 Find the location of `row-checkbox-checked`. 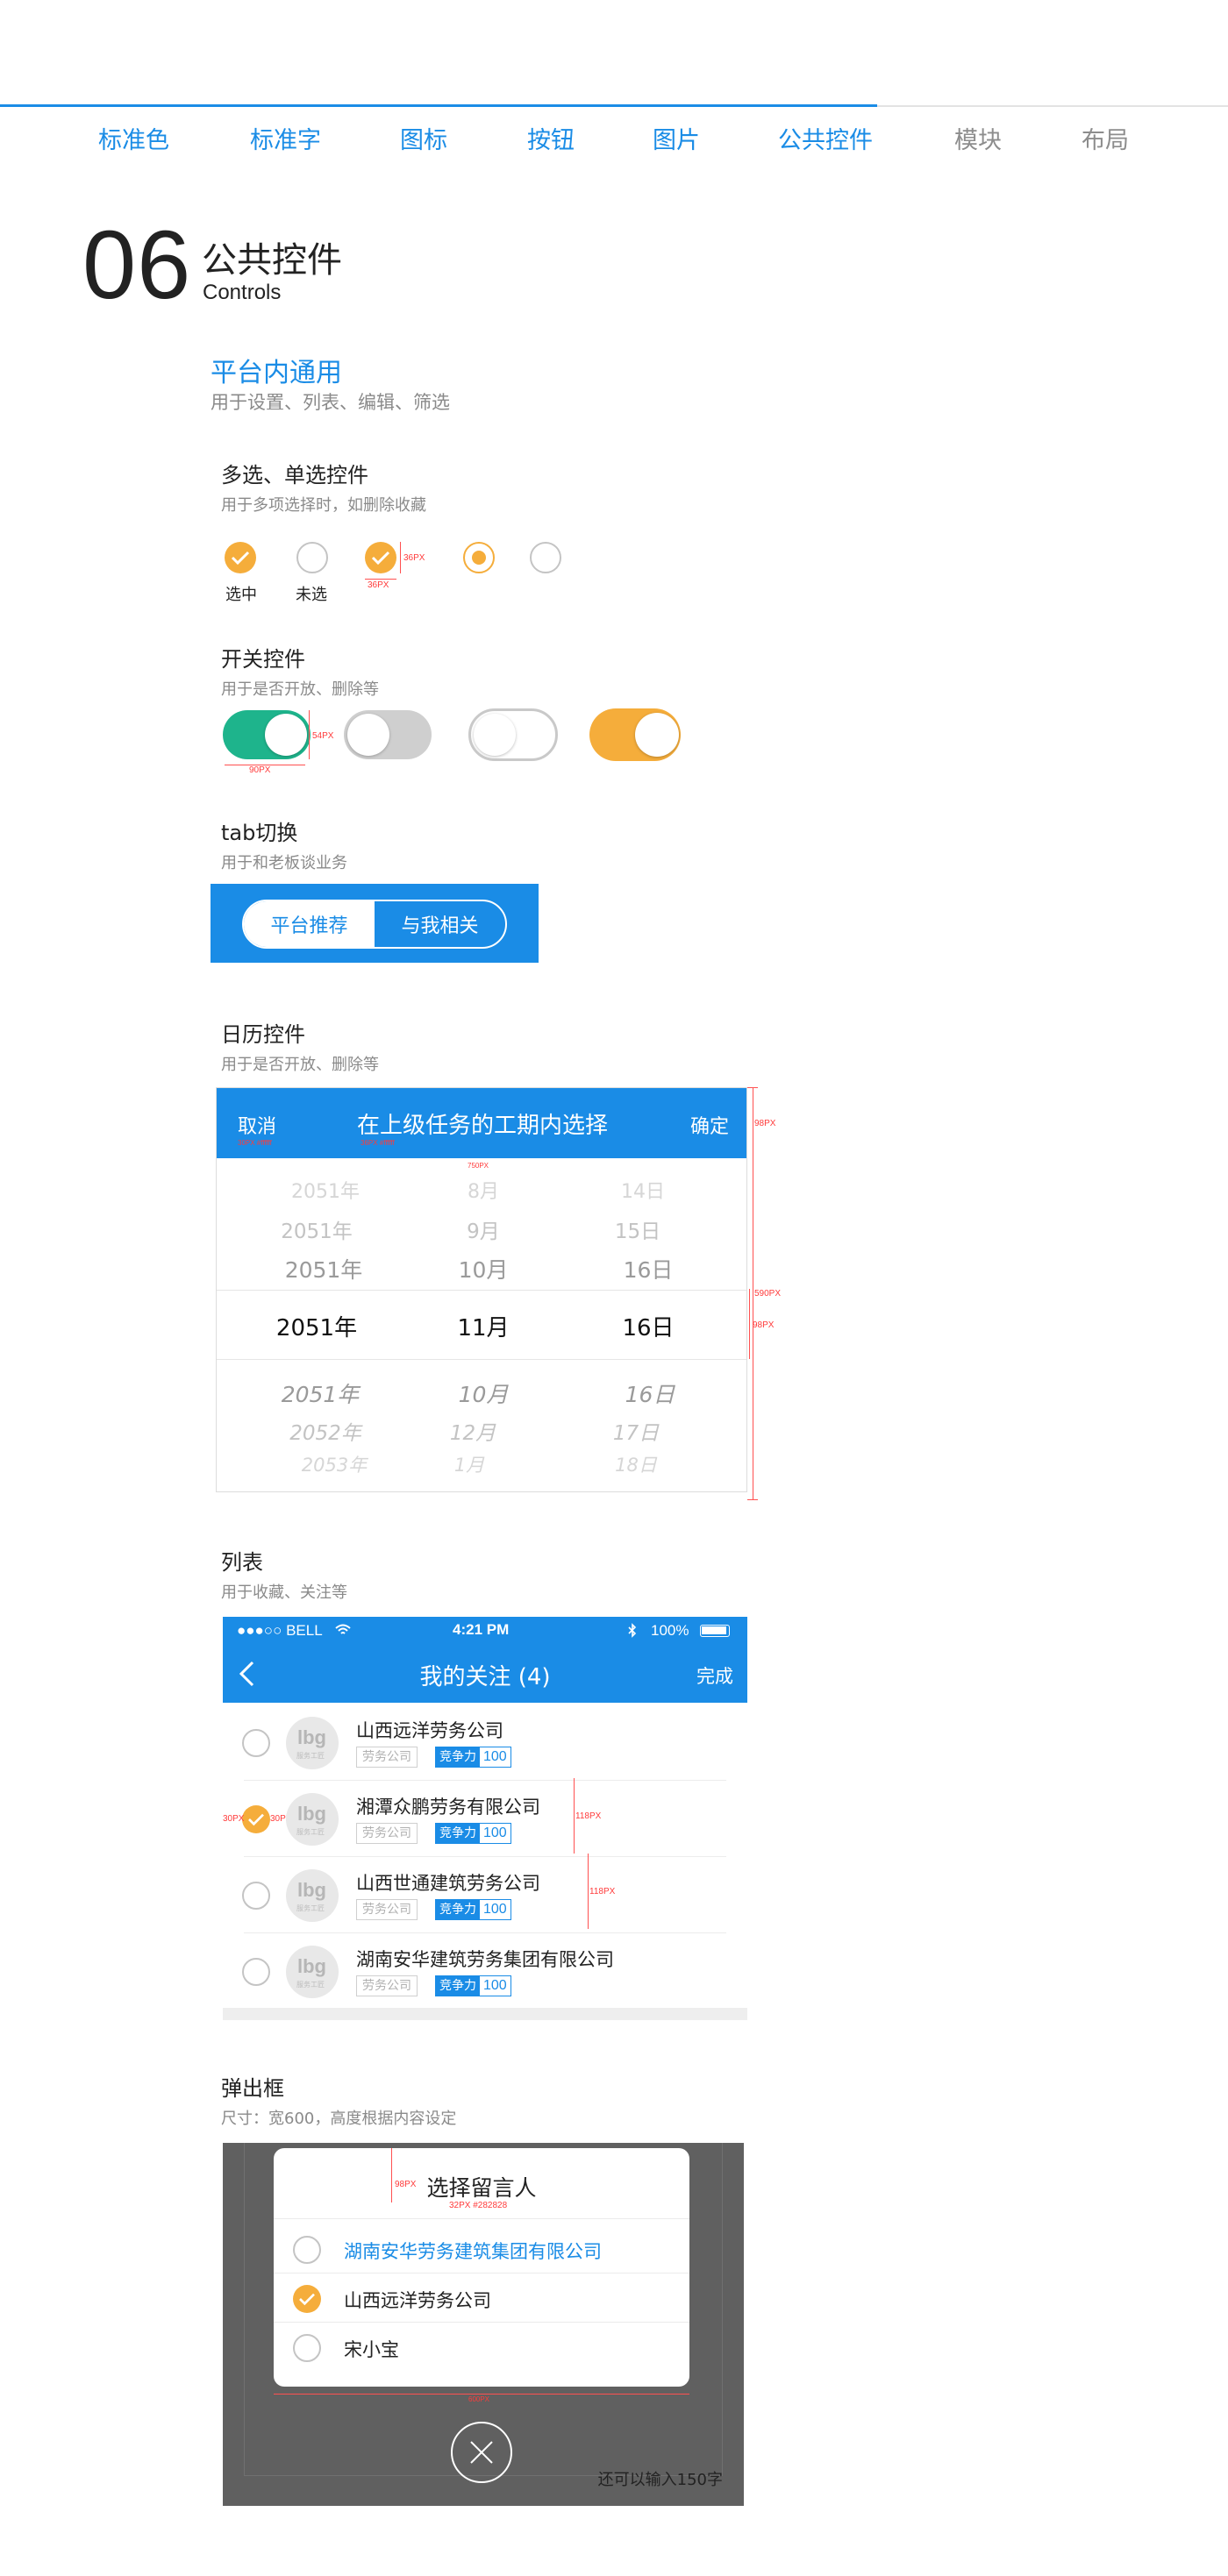

row-checkbox-checked is located at coordinates (256, 1819).